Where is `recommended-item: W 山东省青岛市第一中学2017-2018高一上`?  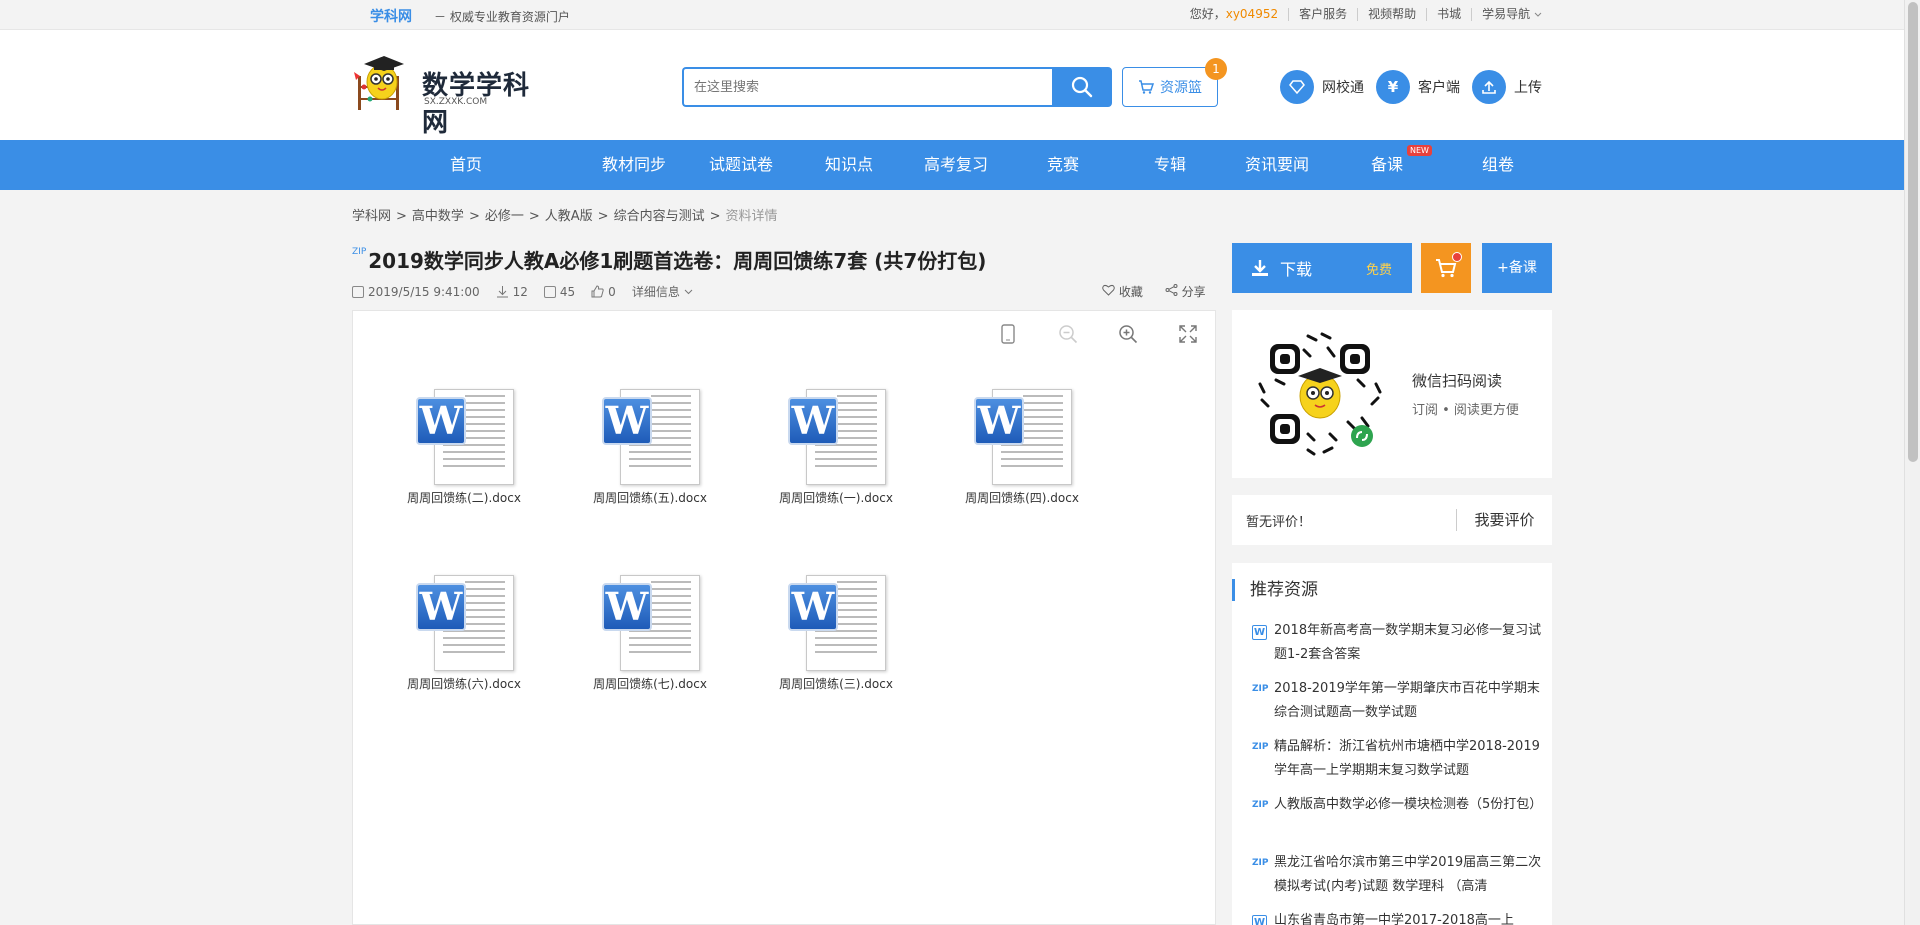 recommended-item: W 山东省青岛市第一中学2017-2018高一上 is located at coordinates (1397, 917).